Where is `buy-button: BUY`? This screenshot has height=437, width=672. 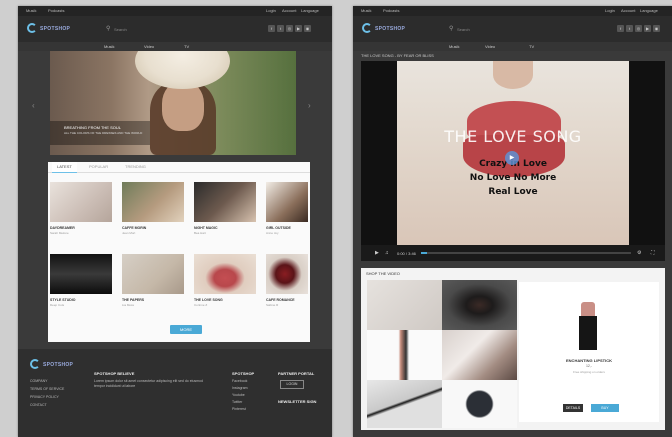
buy-button: BUY is located at coordinates (605, 408).